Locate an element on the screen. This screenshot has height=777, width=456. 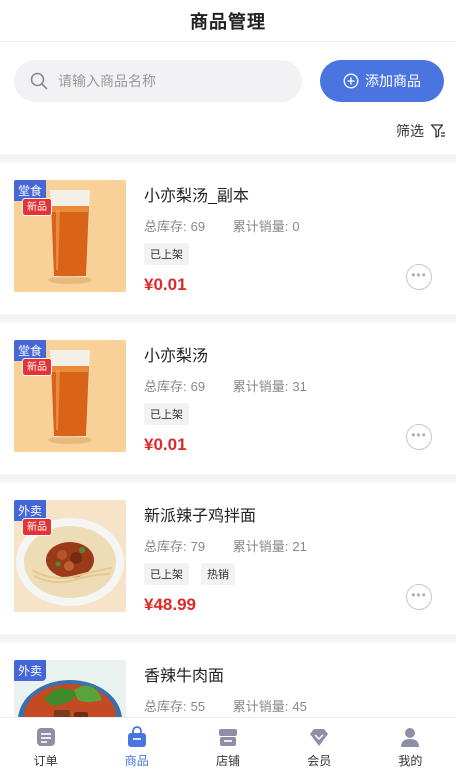
search-box is located at coordinates (158, 81).